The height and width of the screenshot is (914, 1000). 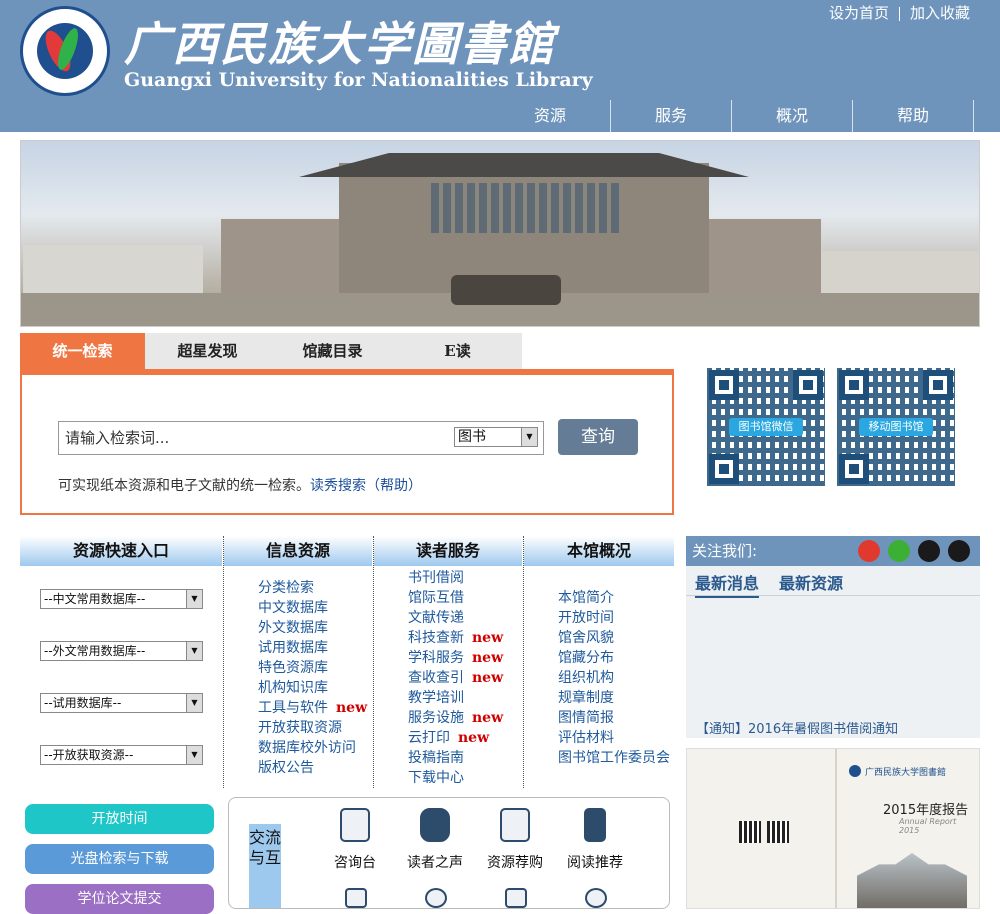 I want to click on list-item: 馆际互借, so click(x=455, y=598).